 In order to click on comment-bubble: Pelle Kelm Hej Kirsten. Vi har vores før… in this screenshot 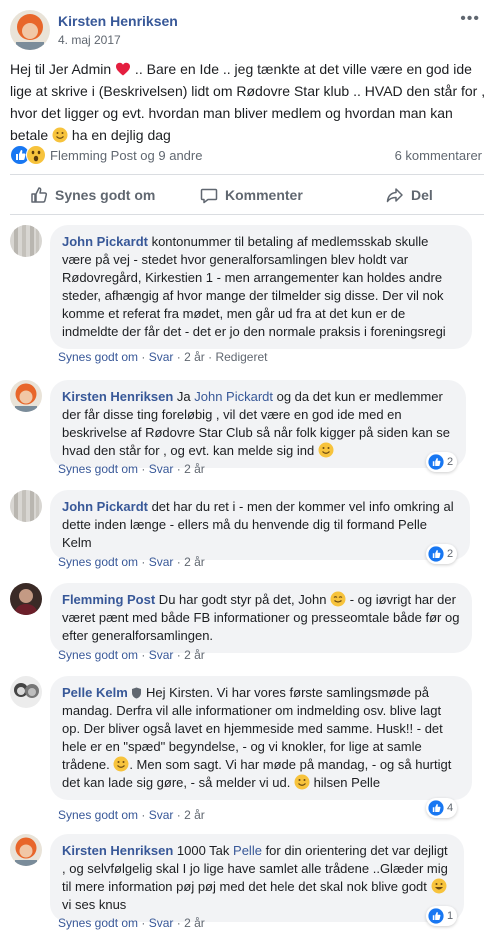, I will do `click(261, 738)`.